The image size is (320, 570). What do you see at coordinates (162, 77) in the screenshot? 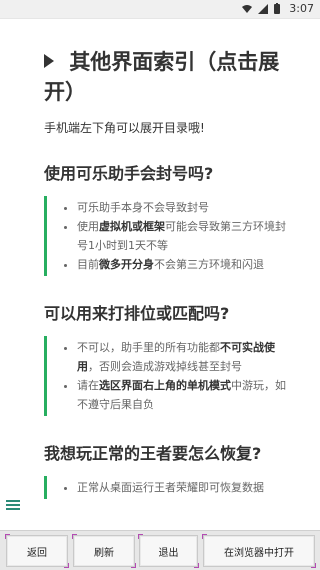
I see `page-title-text: 其他界面索引（点击展开）` at bounding box center [162, 77].